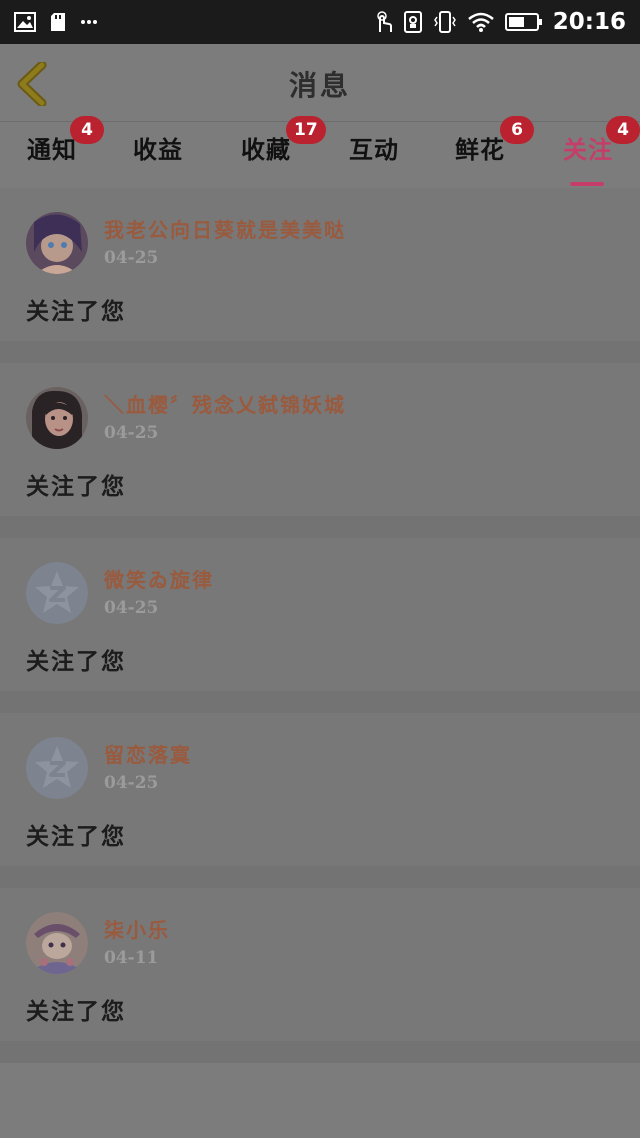 The height and width of the screenshot is (1138, 640). What do you see at coordinates (225, 228) in the screenshot?
I see `username: 我老公向日葵就是美美哒` at bounding box center [225, 228].